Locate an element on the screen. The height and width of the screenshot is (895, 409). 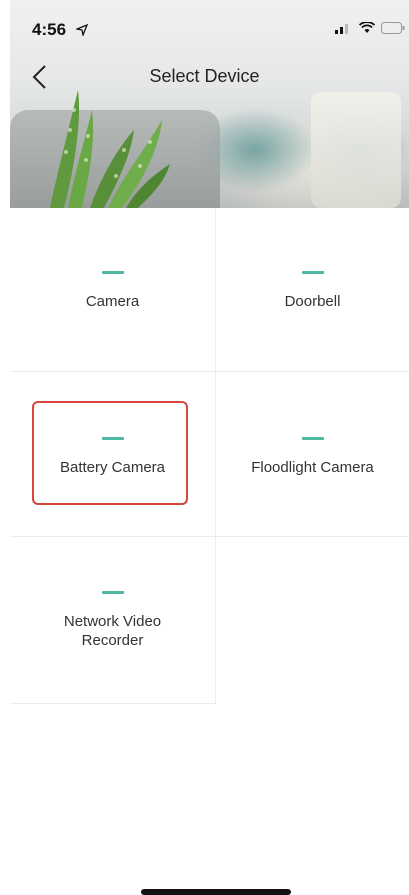
plant-illustration is located at coordinates (110, 149).